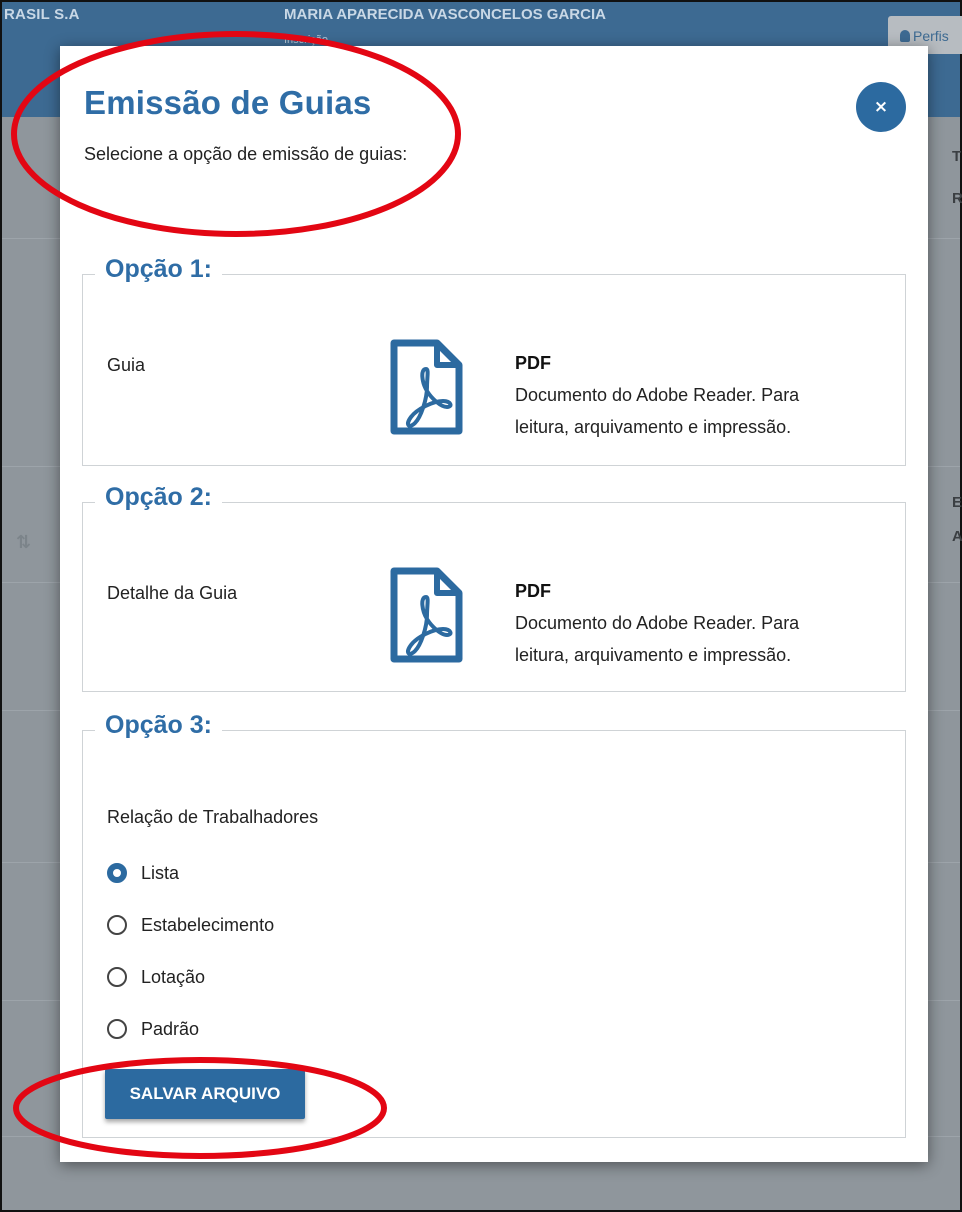 Image resolution: width=962 pixels, height=1212 pixels. I want to click on radio-lotacao-label: Lotação, so click(173, 976).